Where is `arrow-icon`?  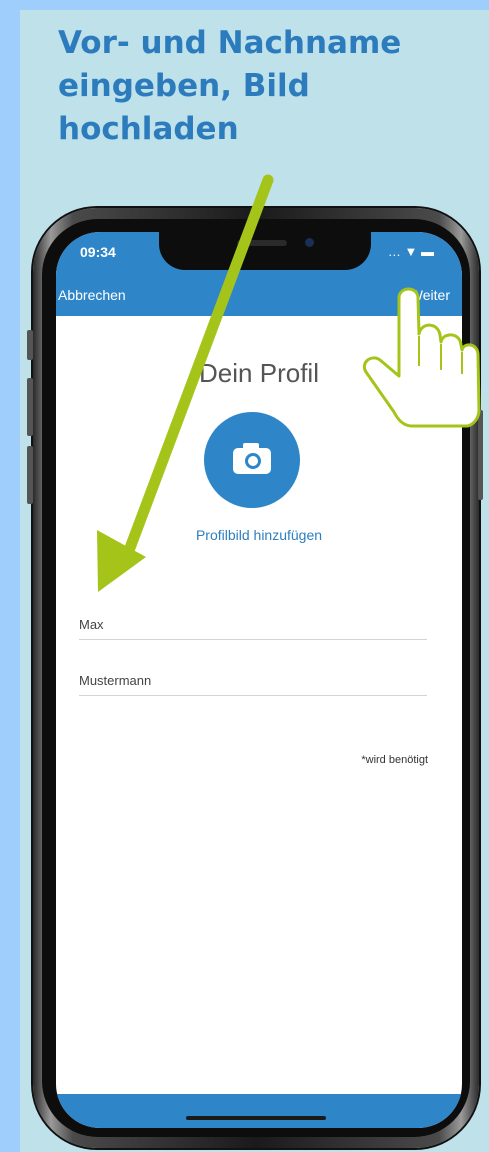 arrow-icon is located at coordinates (185, 383).